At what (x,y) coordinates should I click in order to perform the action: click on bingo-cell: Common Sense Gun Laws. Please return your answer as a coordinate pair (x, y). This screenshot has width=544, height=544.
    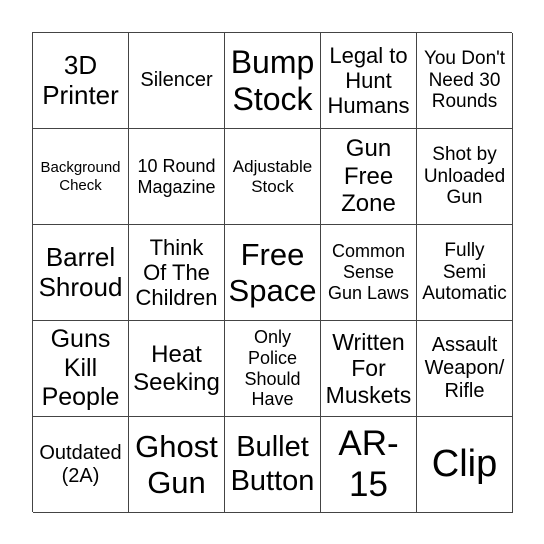
    Looking at the image, I should click on (369, 273).